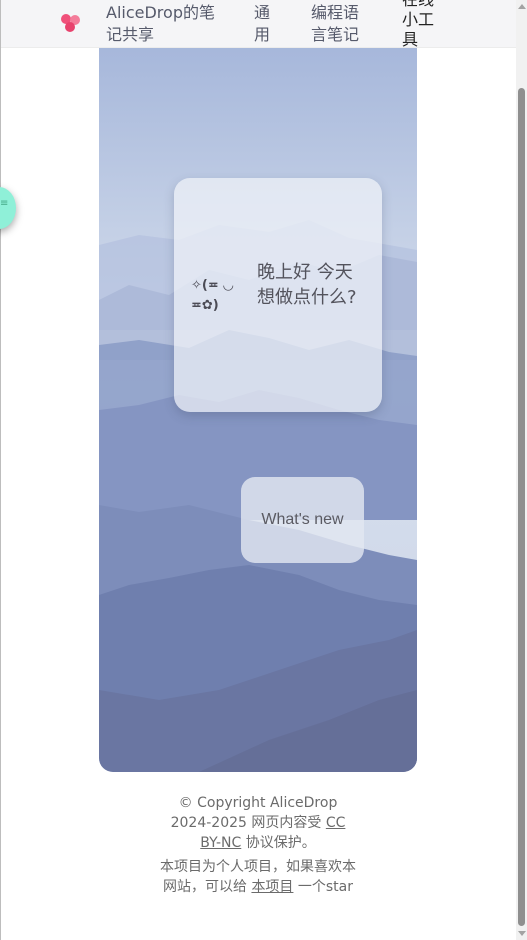 The width and height of the screenshot is (527, 940). Describe the element at coordinates (419, 25) in the screenshot. I see `nav-item-online-tools: 在线小工具` at that location.